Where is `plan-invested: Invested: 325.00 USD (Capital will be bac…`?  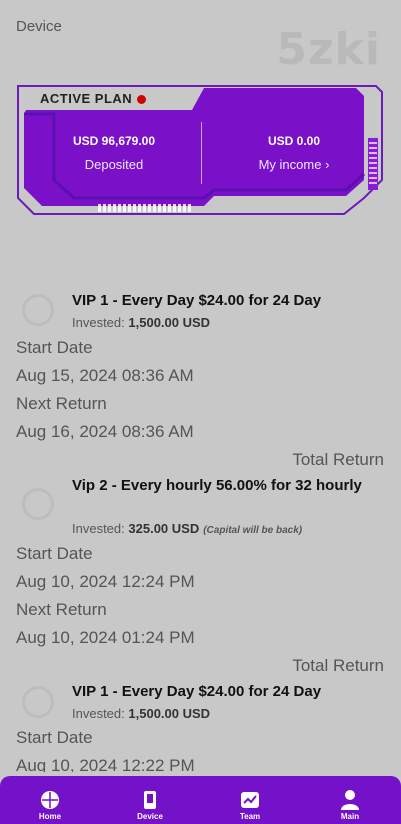 plan-invested: Invested: 325.00 USD (Capital will be bac… is located at coordinates (187, 528).